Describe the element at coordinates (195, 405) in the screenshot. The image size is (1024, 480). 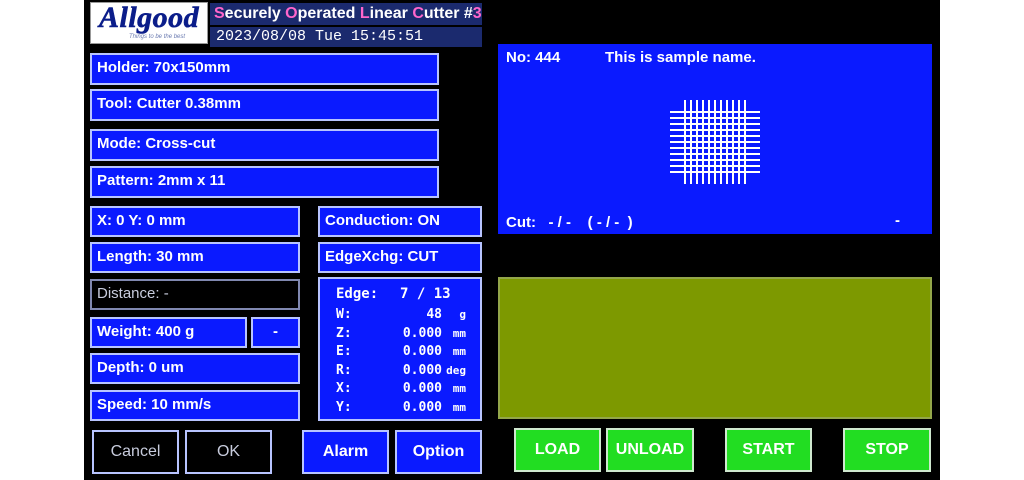
I see `speed-field: Speed: 10 mm/s` at that location.